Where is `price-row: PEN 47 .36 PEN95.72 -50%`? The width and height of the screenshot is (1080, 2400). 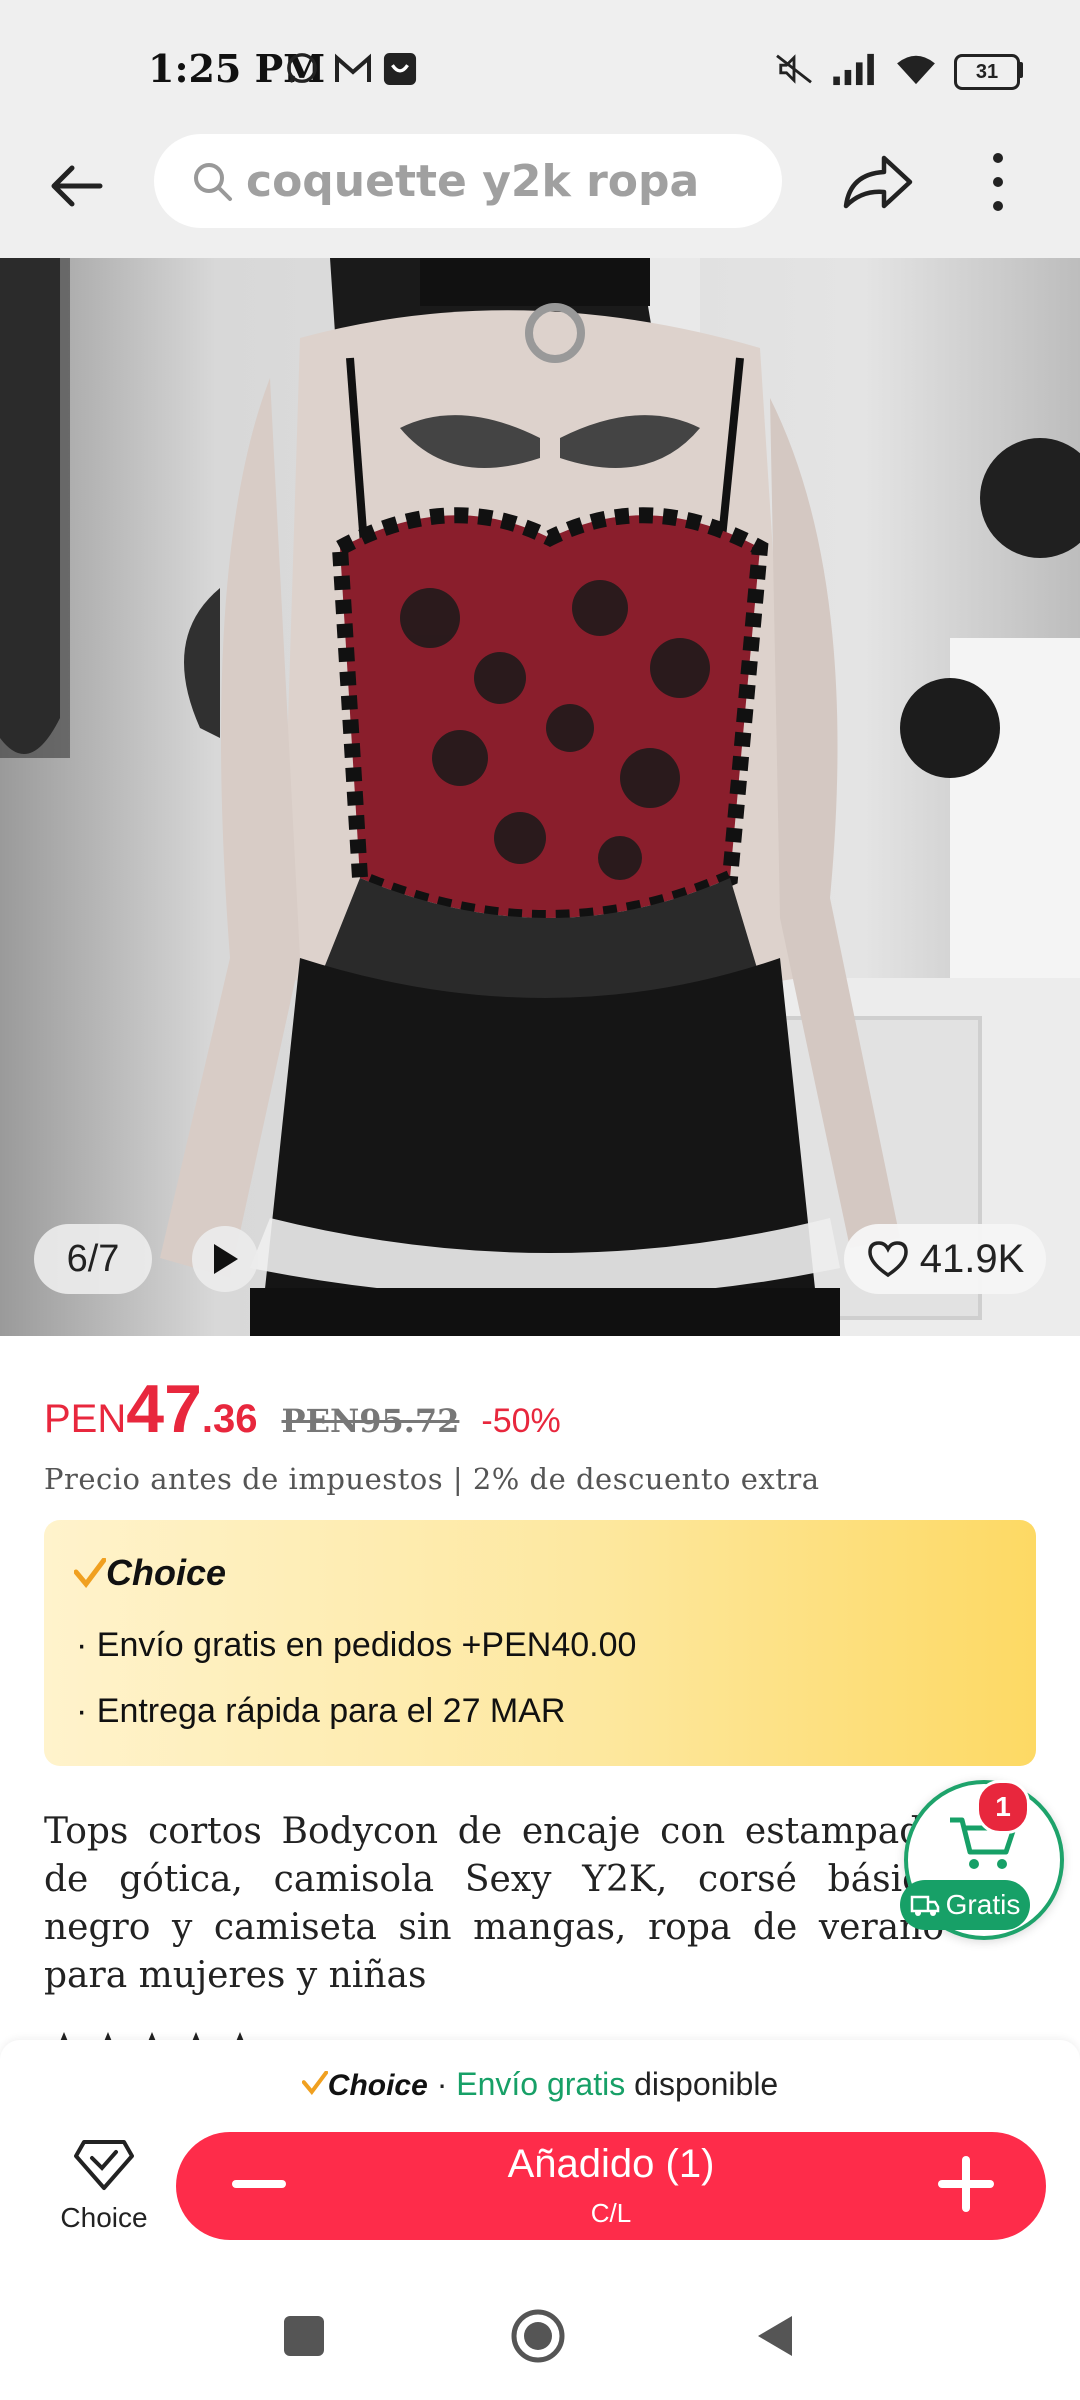 price-row: PEN 47 .36 PEN95.72 -50% is located at coordinates (302, 1409).